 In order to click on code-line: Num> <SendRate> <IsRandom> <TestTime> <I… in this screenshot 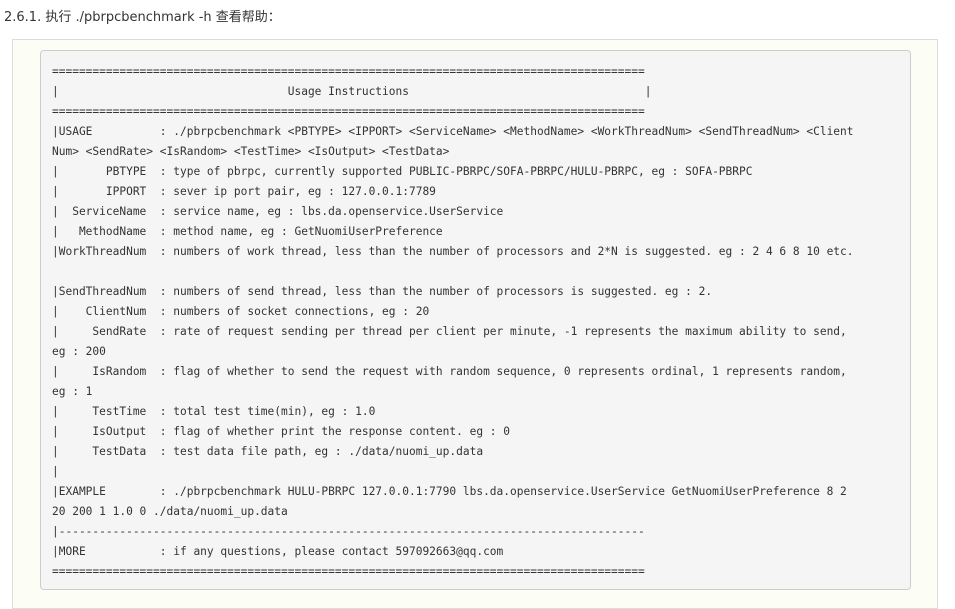, I will do `click(251, 151)`.